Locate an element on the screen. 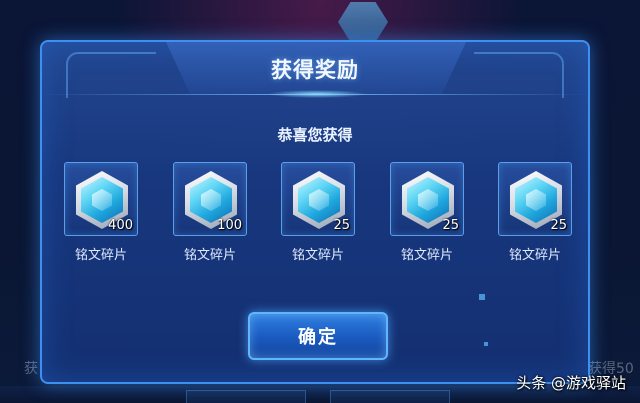  watermark: 头条 @游戏驿站 is located at coordinates (571, 383).